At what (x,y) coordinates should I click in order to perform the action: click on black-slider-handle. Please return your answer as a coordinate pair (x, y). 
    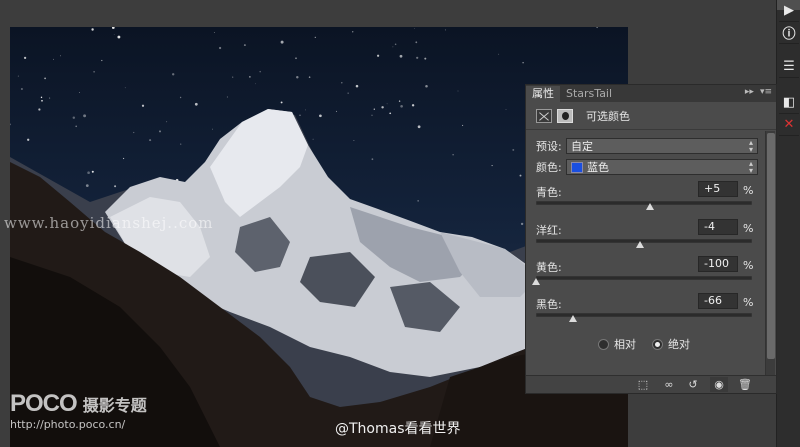
    Looking at the image, I should click on (572, 318).